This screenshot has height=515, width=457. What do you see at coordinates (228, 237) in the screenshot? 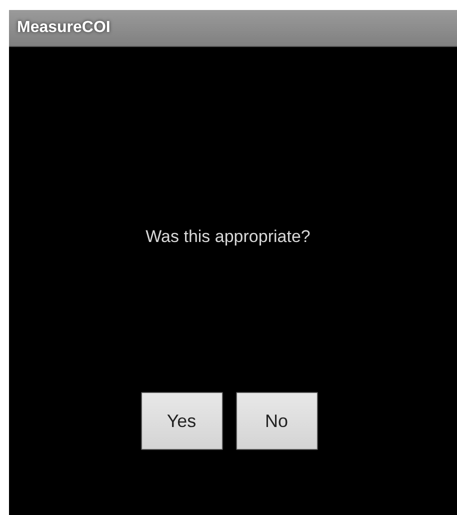
I see `question-text: Was this appropriate?` at bounding box center [228, 237].